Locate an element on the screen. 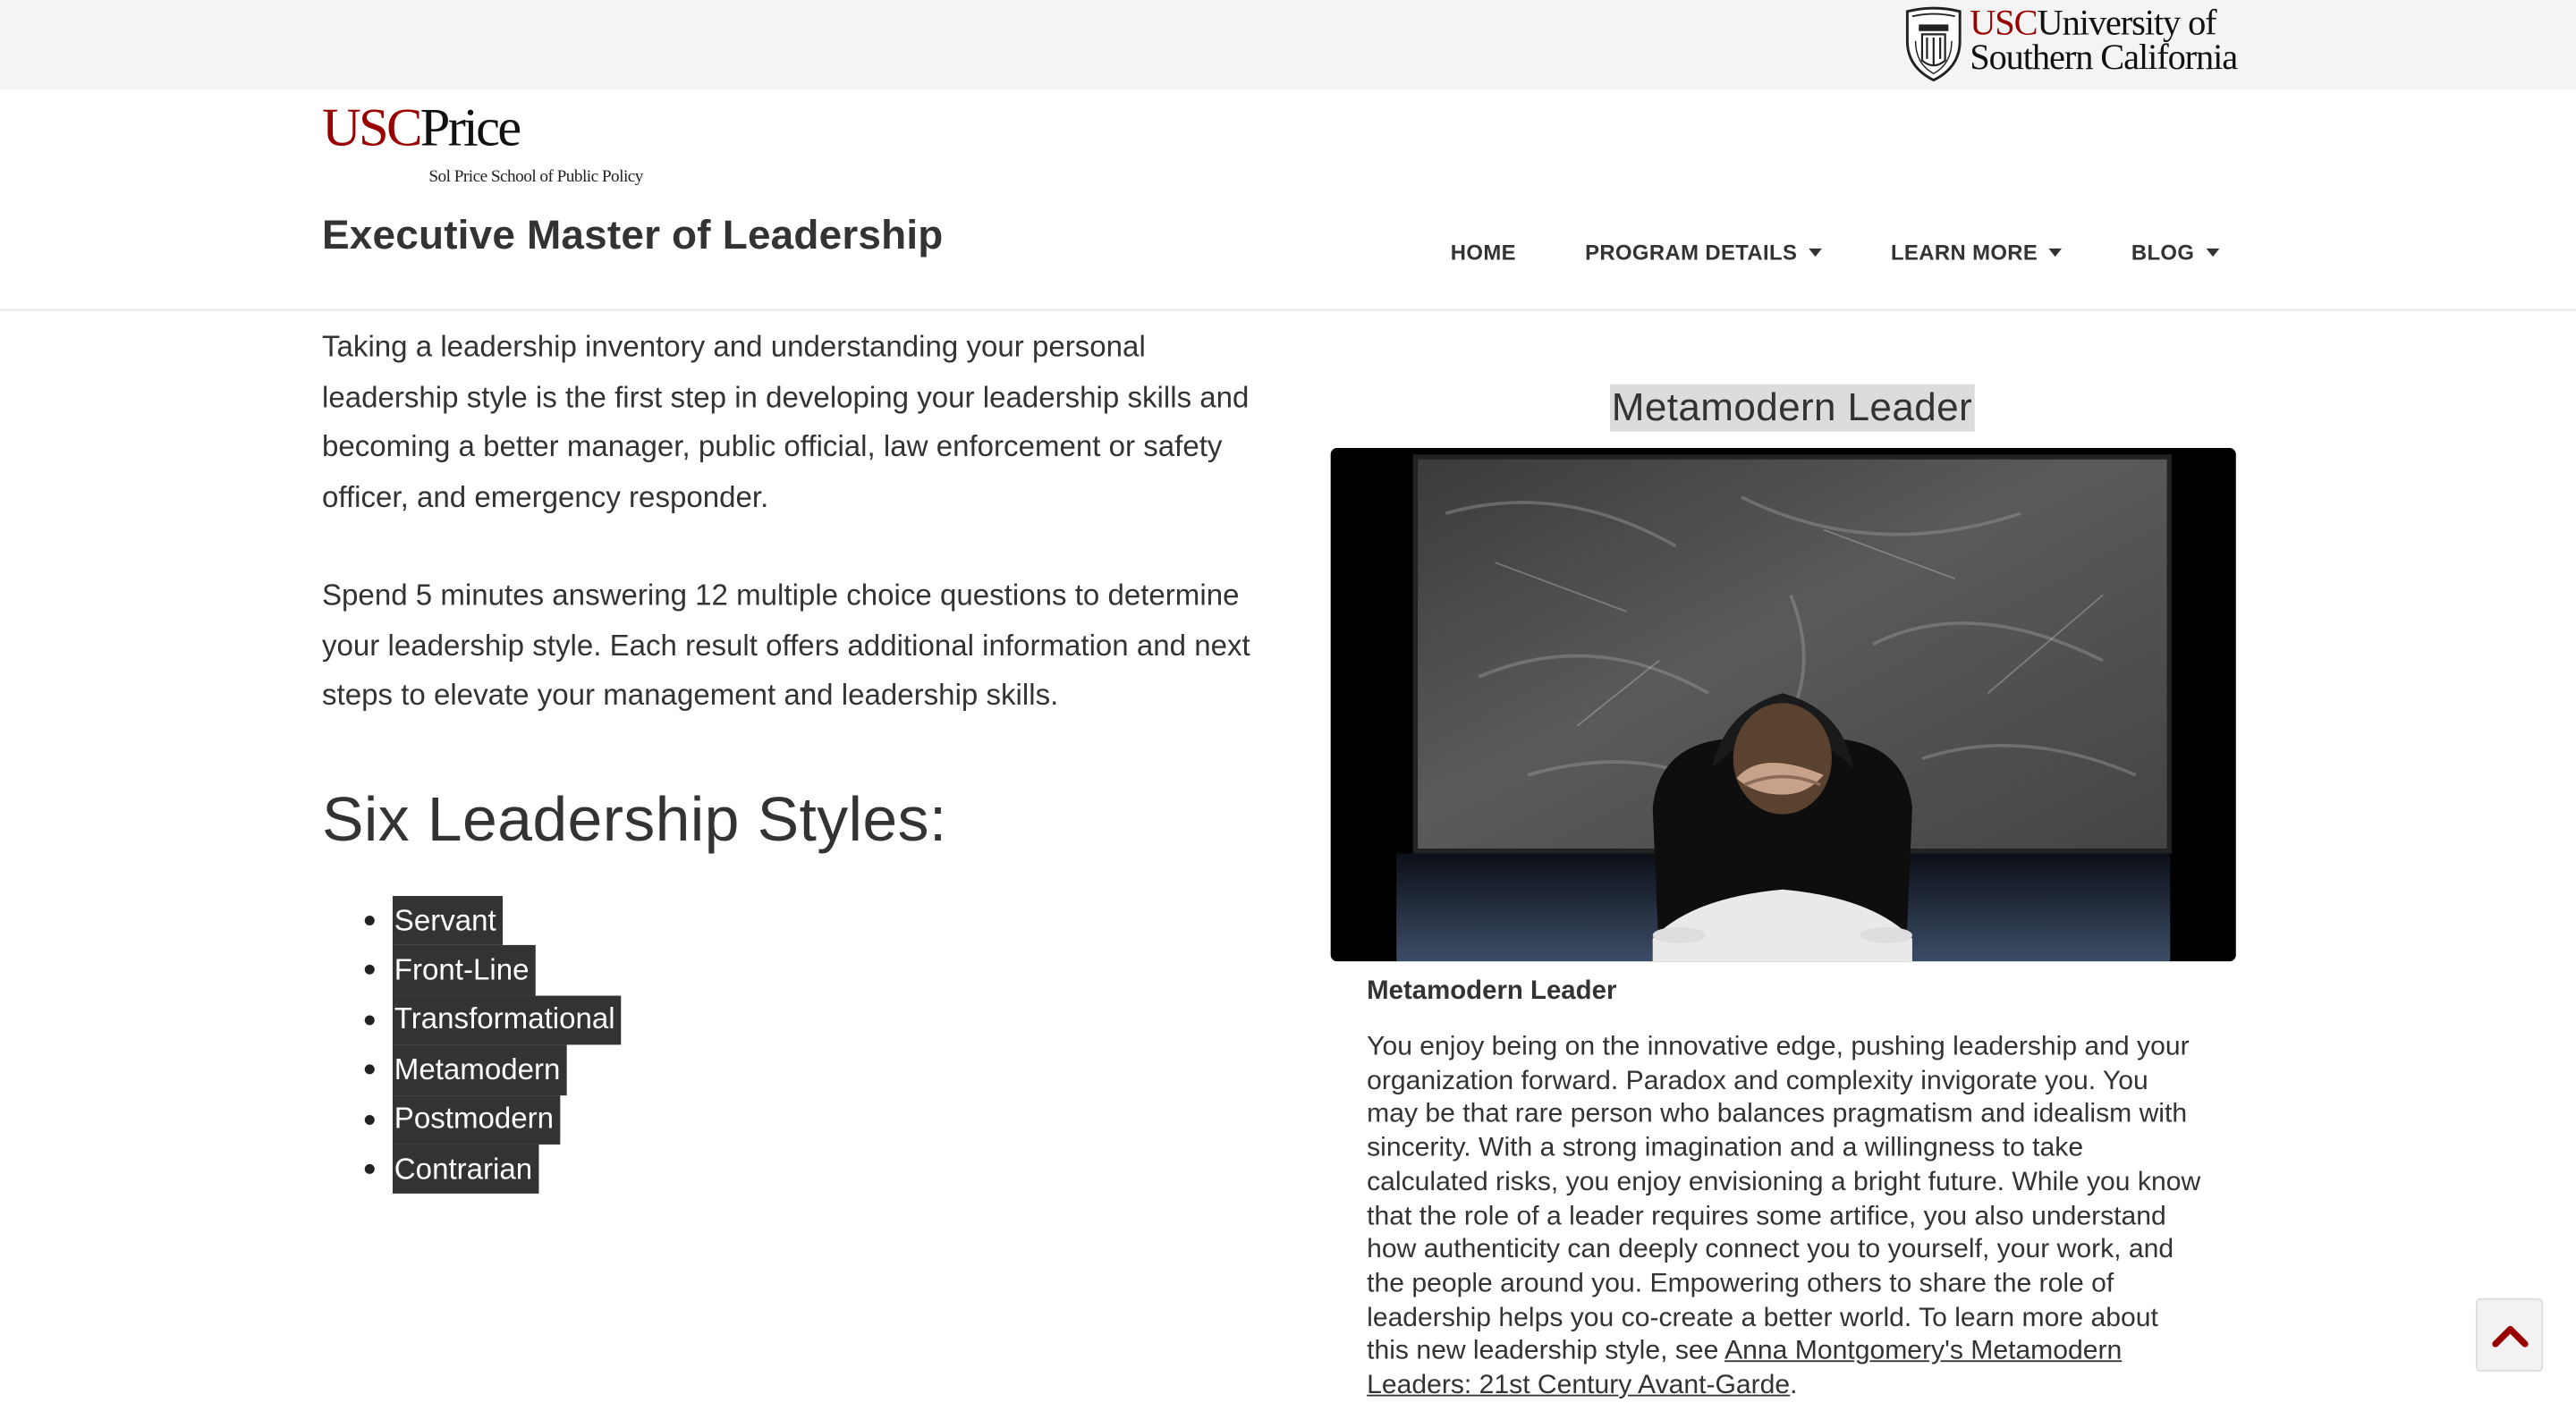 The image size is (2576, 1411). price-logo-usc: USC is located at coordinates (371, 129).